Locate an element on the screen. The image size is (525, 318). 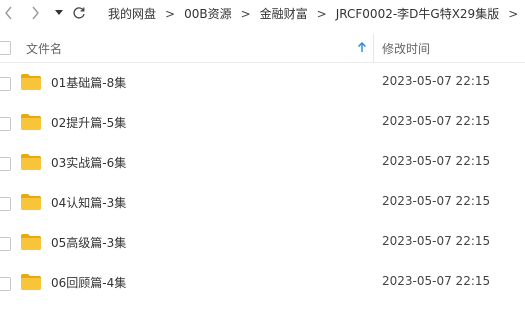
file-row: 03实战篇-6集 2023-05-07 22:15 is located at coordinates (262, 163).